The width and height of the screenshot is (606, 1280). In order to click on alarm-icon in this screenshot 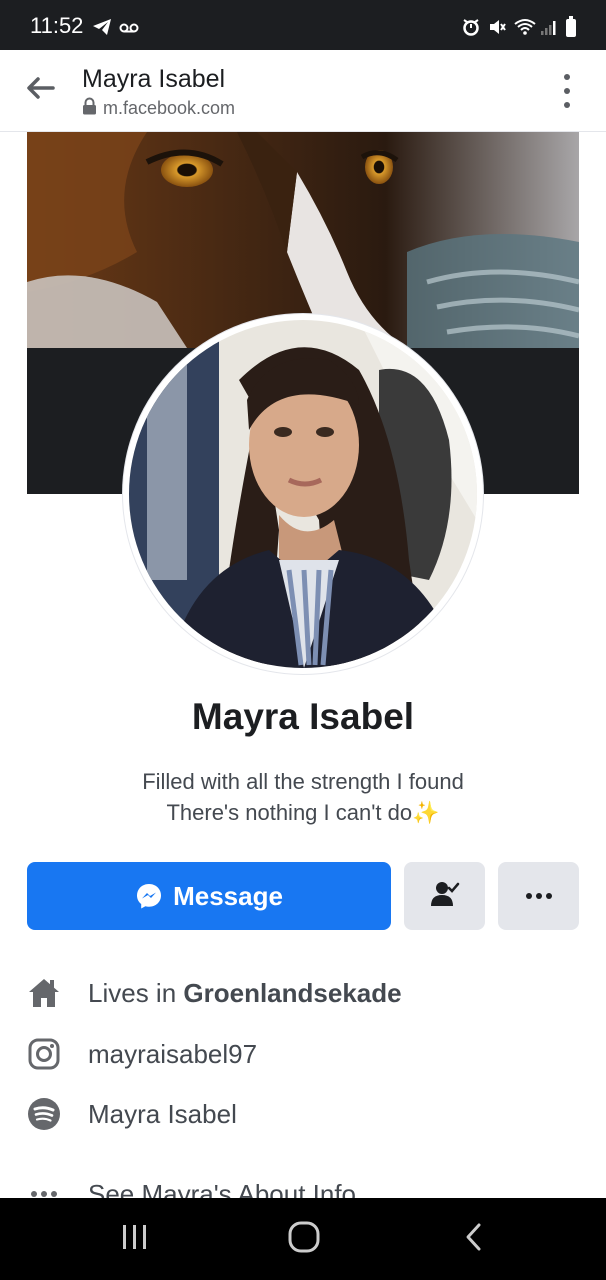, I will do `click(471, 27)`.